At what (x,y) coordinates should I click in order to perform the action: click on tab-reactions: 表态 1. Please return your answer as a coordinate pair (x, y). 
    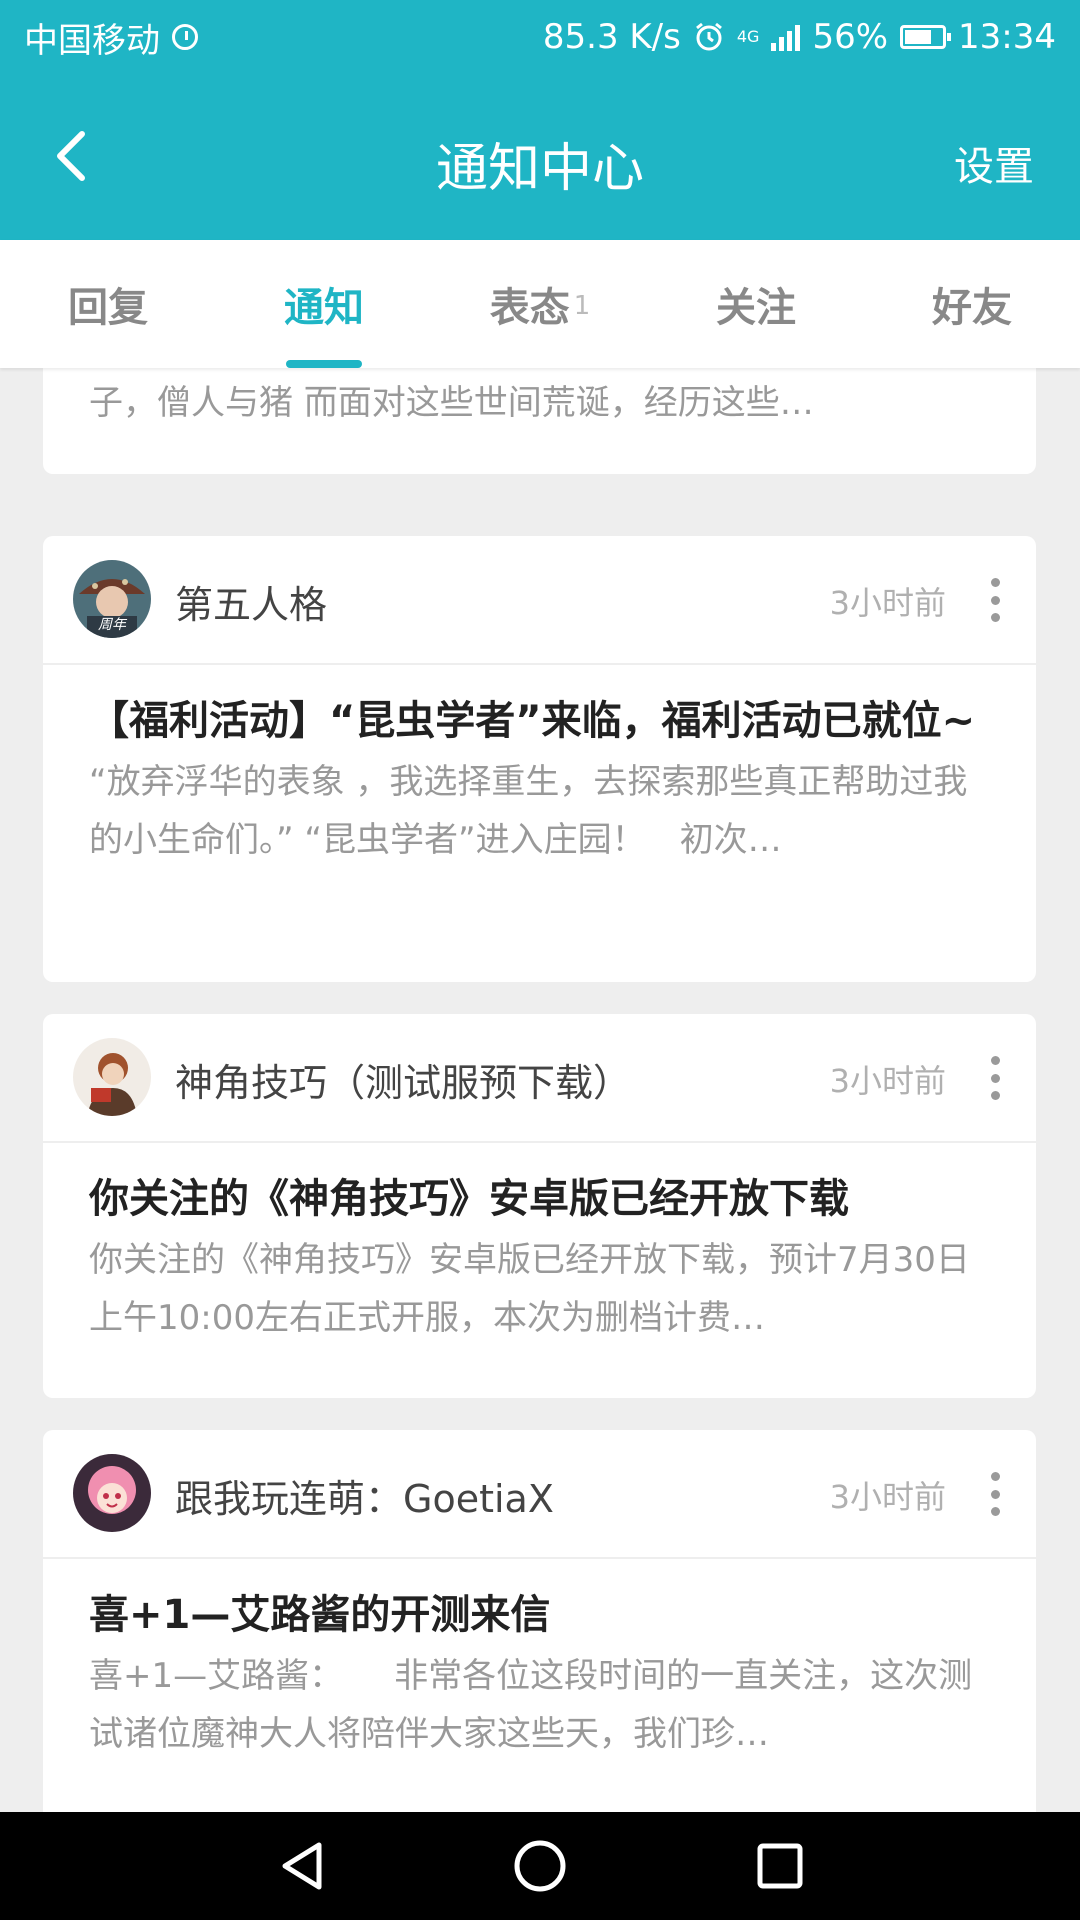
    Looking at the image, I should click on (540, 304).